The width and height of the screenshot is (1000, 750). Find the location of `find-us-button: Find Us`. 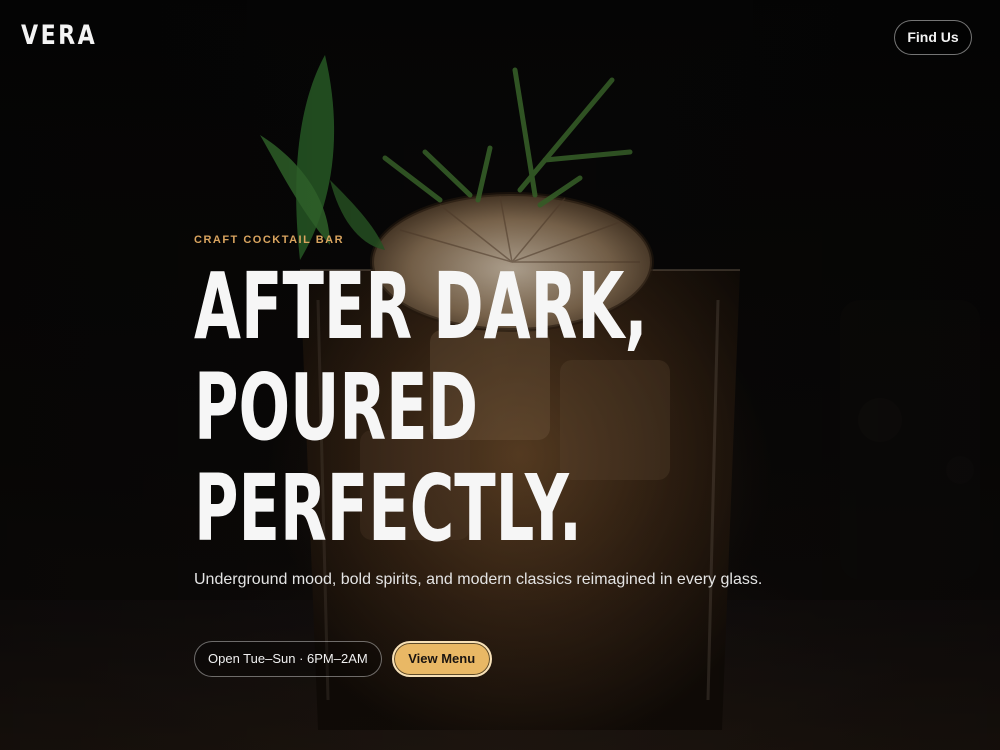

find-us-button: Find Us is located at coordinates (933, 37).